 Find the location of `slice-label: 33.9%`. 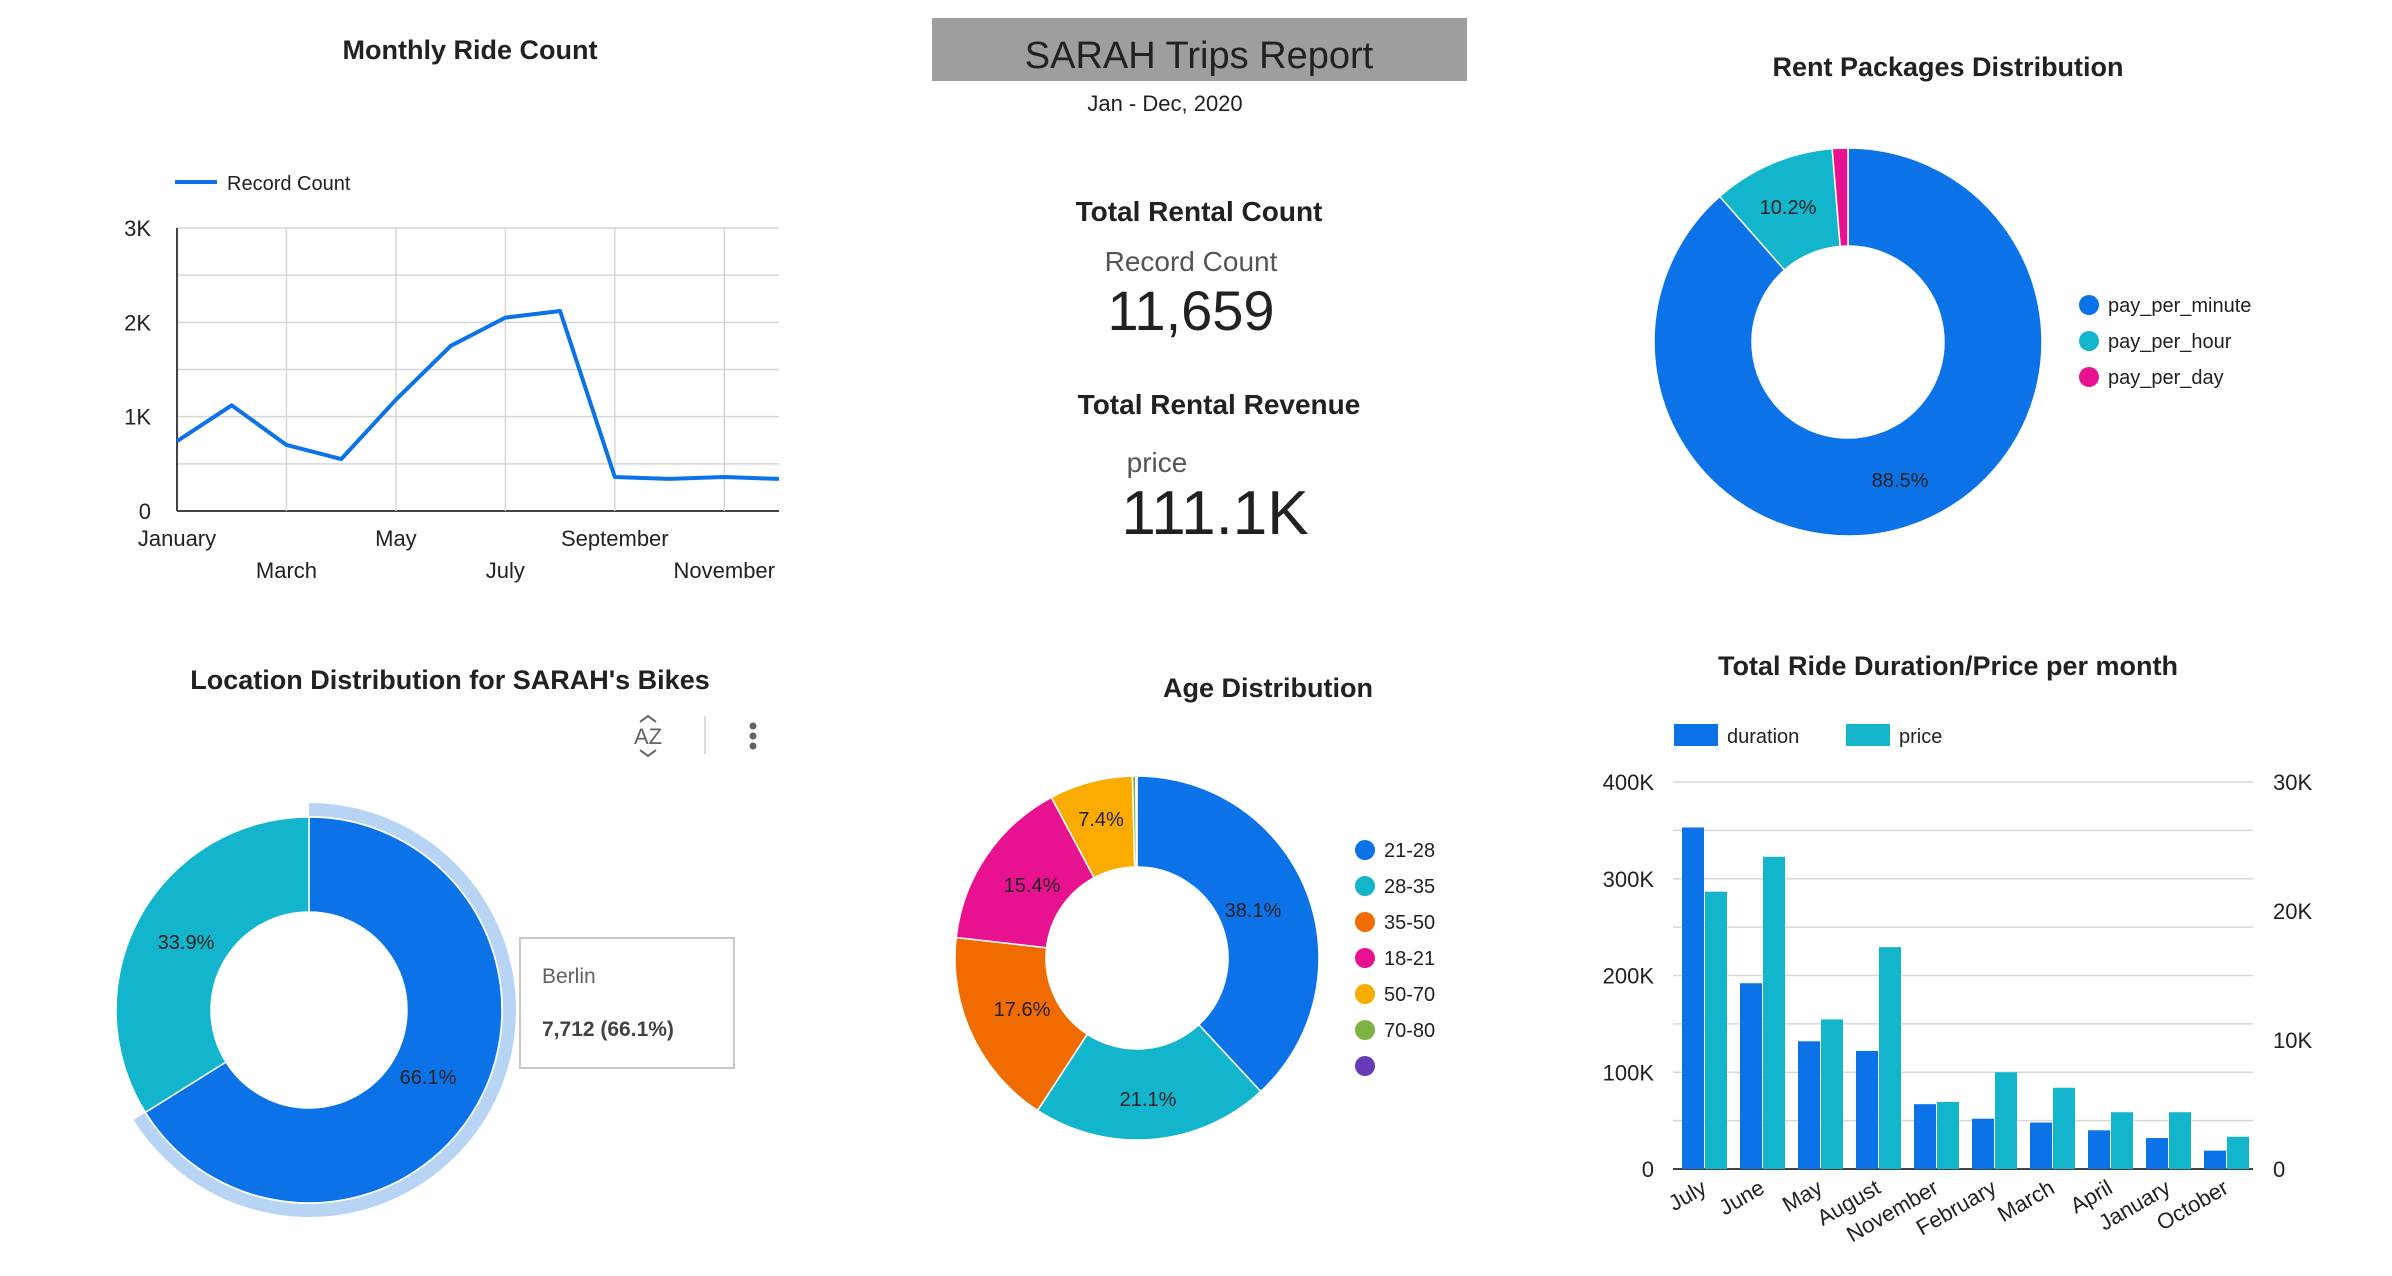

slice-label: 33.9% is located at coordinates (186, 943).